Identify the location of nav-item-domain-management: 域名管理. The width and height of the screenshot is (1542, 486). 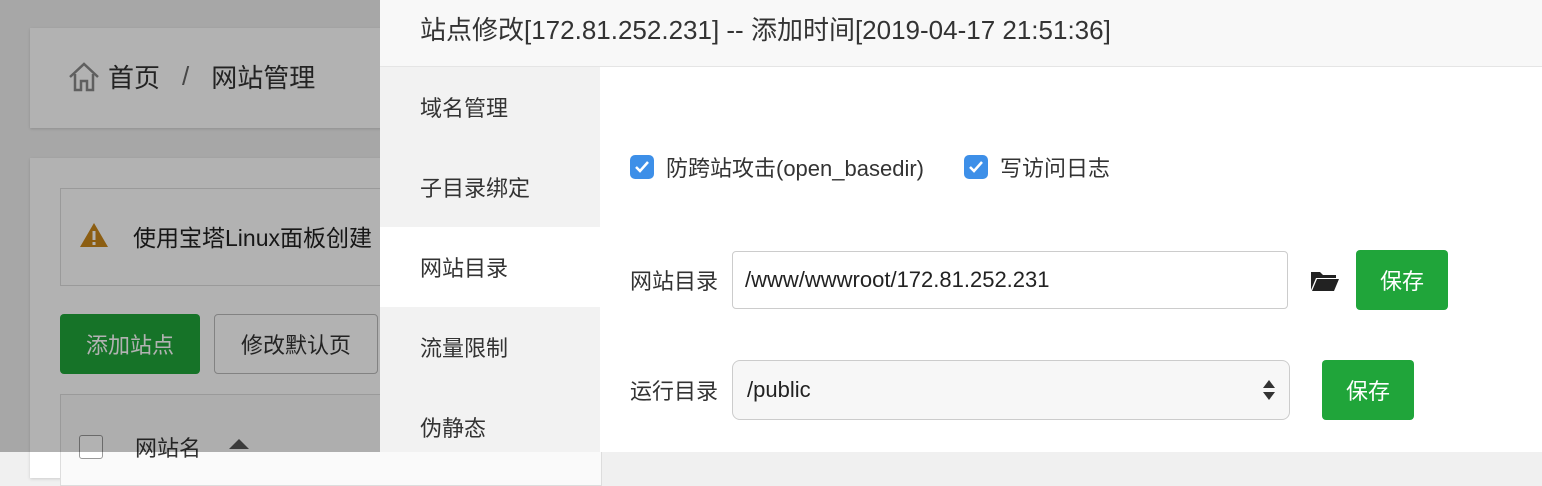
(490, 107).